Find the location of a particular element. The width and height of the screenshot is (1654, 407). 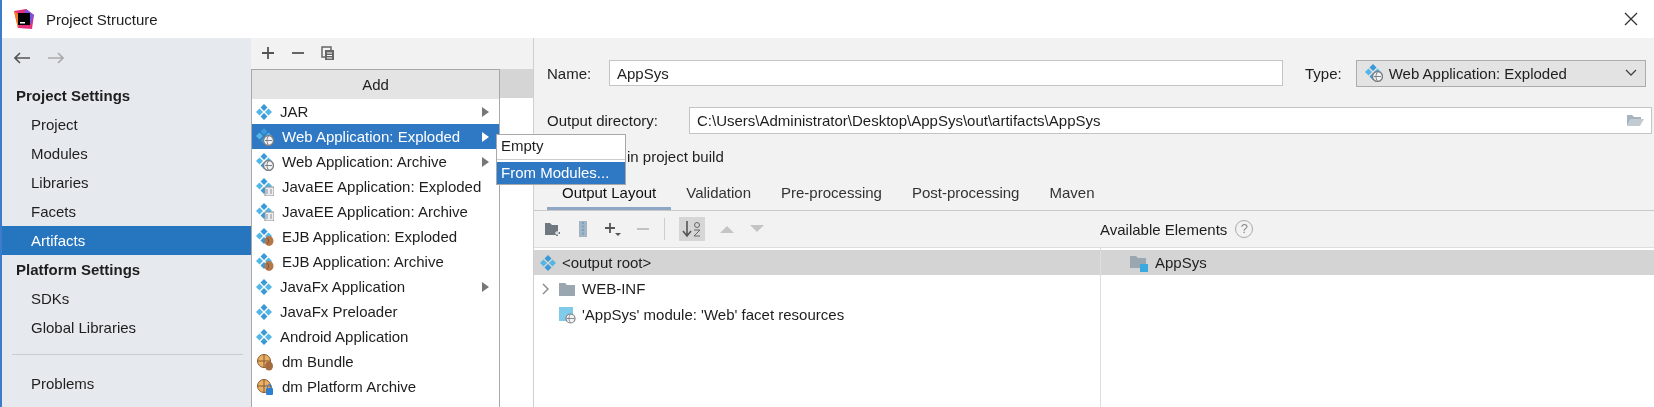

chevron-down-icon is located at coordinates (1630, 73).